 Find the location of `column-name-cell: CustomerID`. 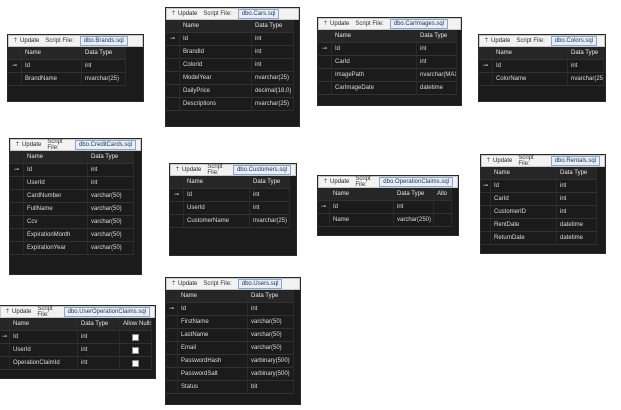

column-name-cell: CustomerID is located at coordinates (524, 212).